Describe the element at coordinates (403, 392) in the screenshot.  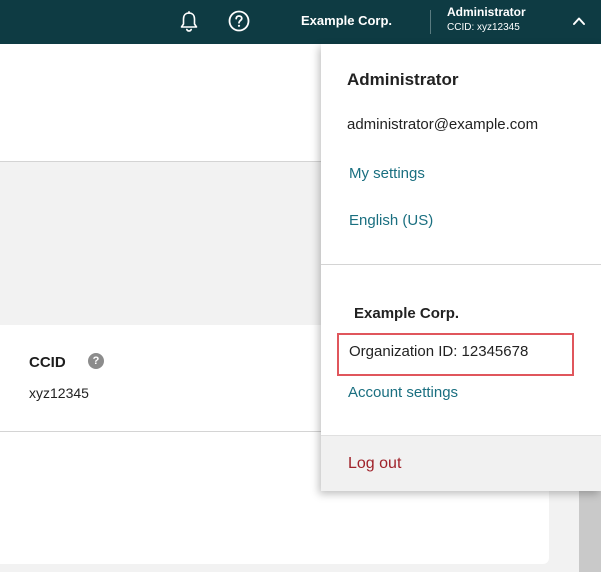
I see `account-settings-link: Account settings` at that location.